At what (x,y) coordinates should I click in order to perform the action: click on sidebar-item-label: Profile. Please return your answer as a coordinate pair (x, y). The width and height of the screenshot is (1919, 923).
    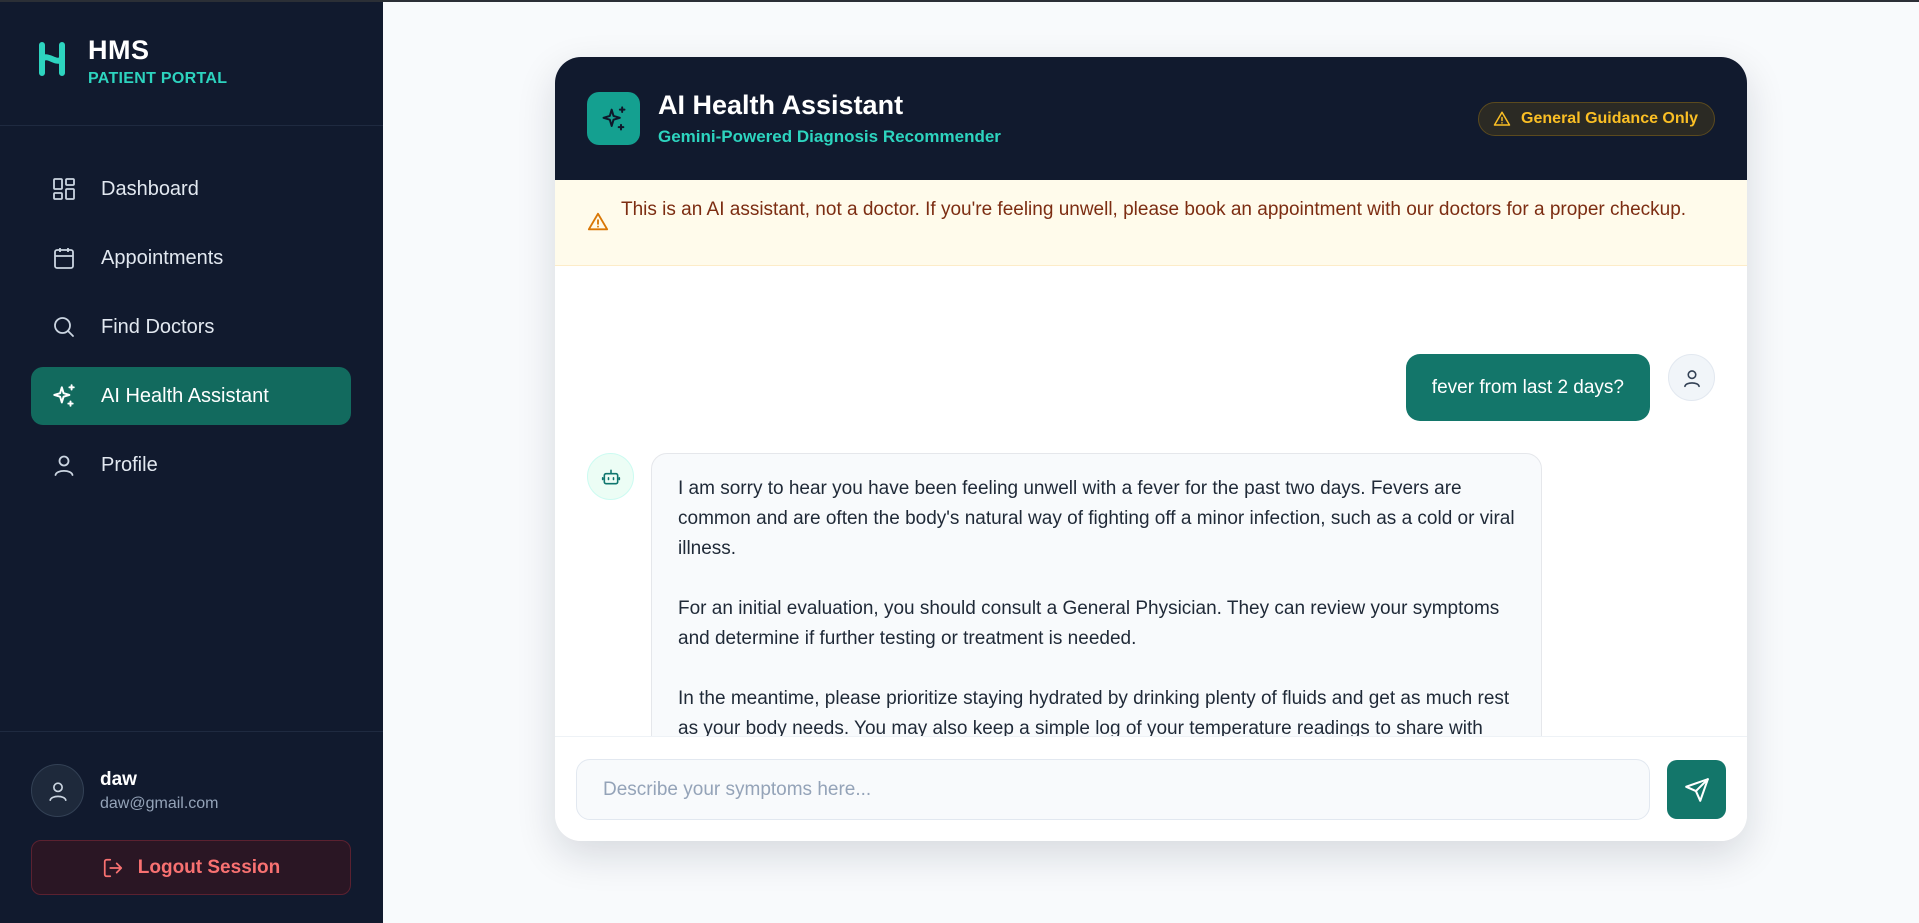
    Looking at the image, I should click on (129, 464).